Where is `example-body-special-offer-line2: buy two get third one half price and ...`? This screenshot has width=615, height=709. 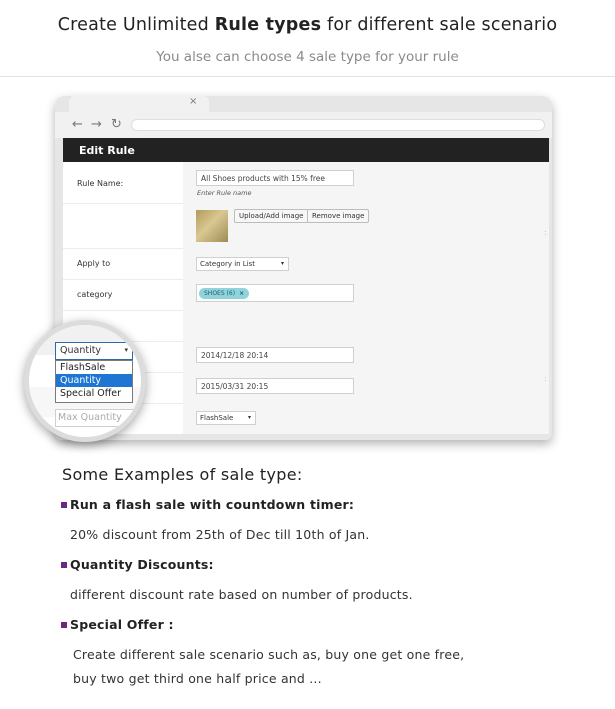 example-body-special-offer-line2: buy two get third one half price and ... is located at coordinates (197, 678).